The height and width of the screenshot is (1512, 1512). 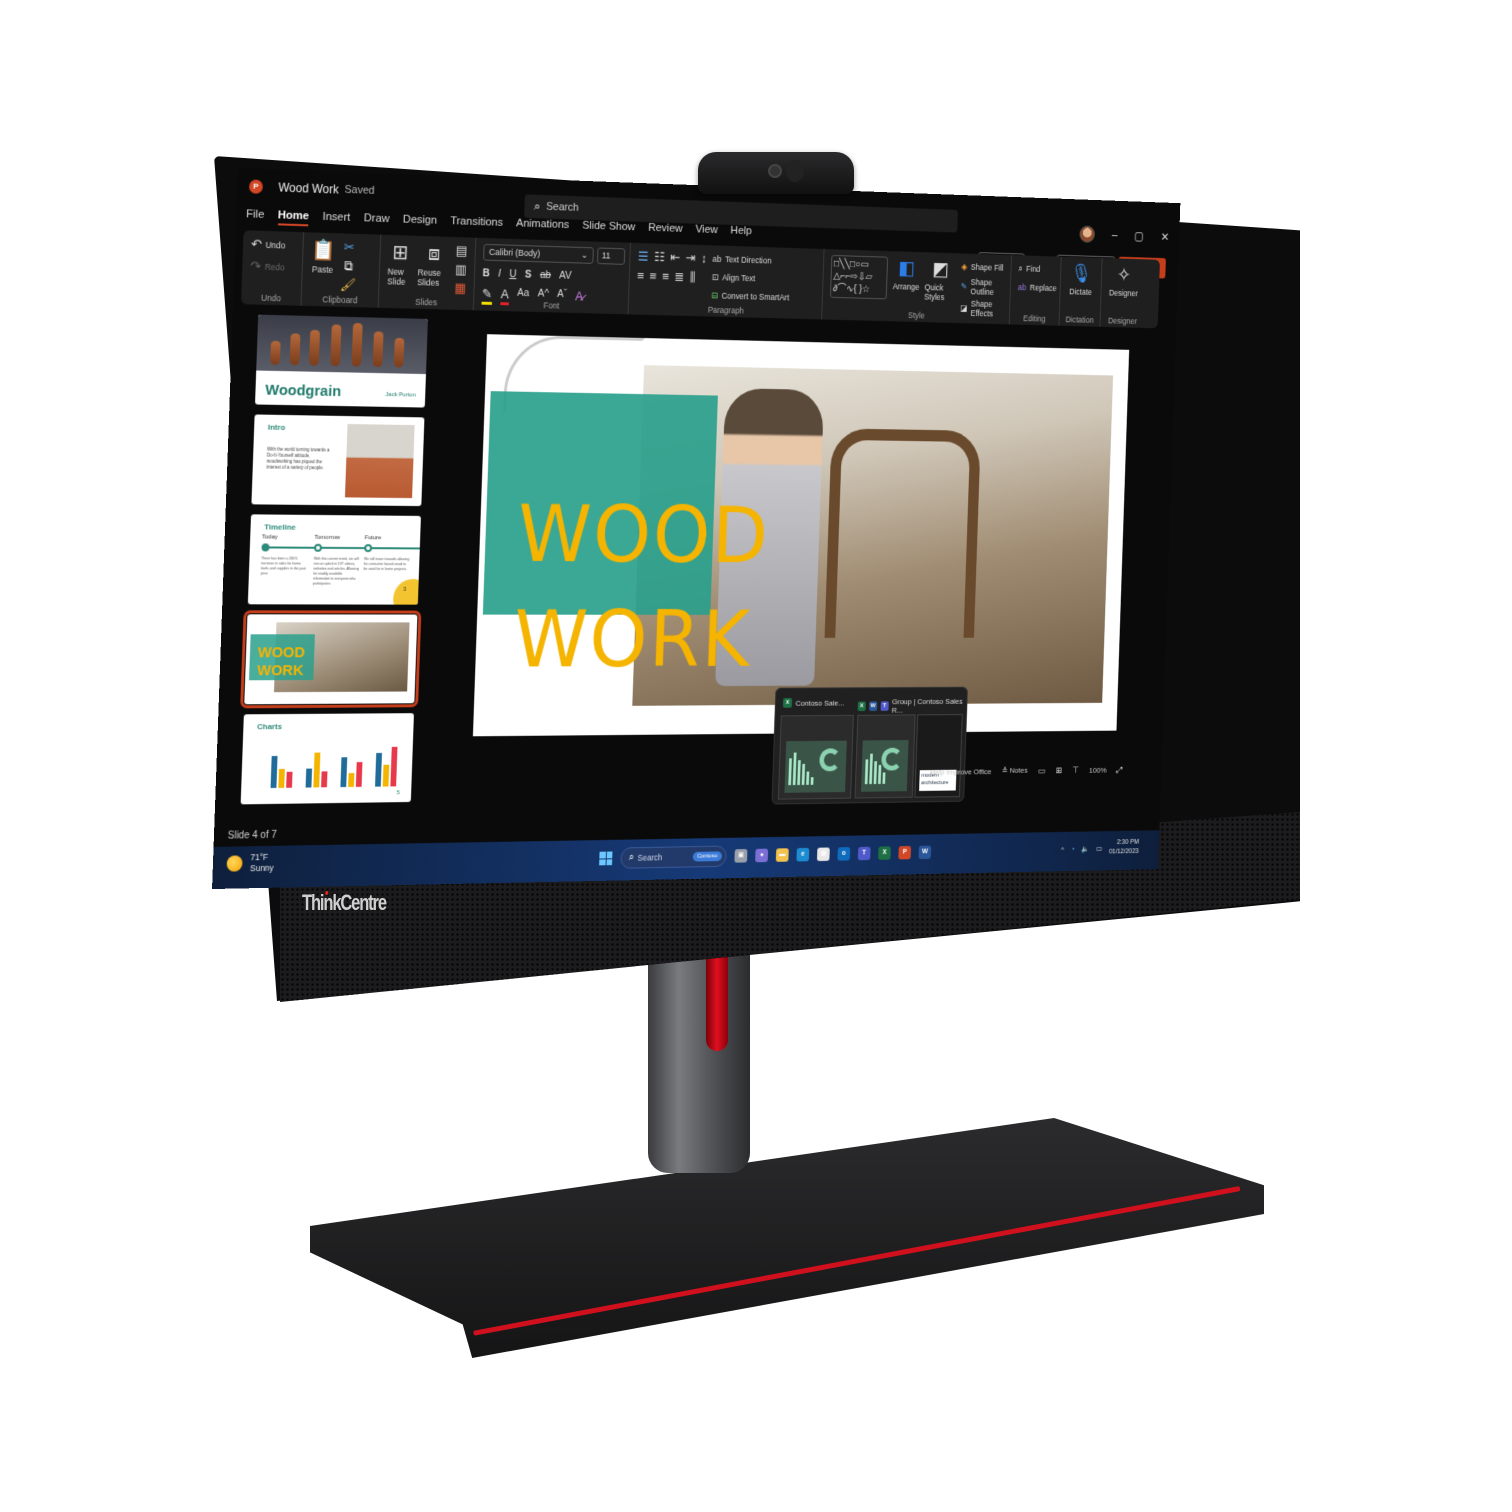 What do you see at coordinates (349, 247) in the screenshot?
I see `cut-icon: ✂` at bounding box center [349, 247].